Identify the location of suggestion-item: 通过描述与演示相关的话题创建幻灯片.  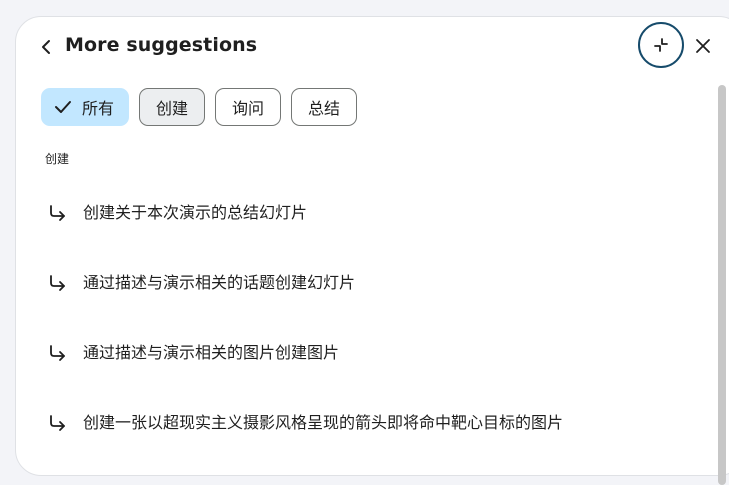
(366, 292).